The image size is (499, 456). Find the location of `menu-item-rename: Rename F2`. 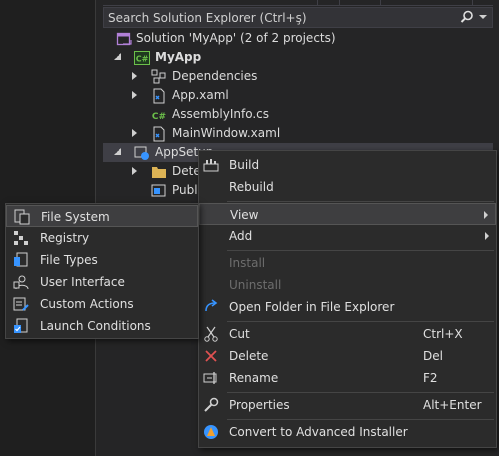

menu-item-rename: Rename F2 is located at coordinates (347, 378).